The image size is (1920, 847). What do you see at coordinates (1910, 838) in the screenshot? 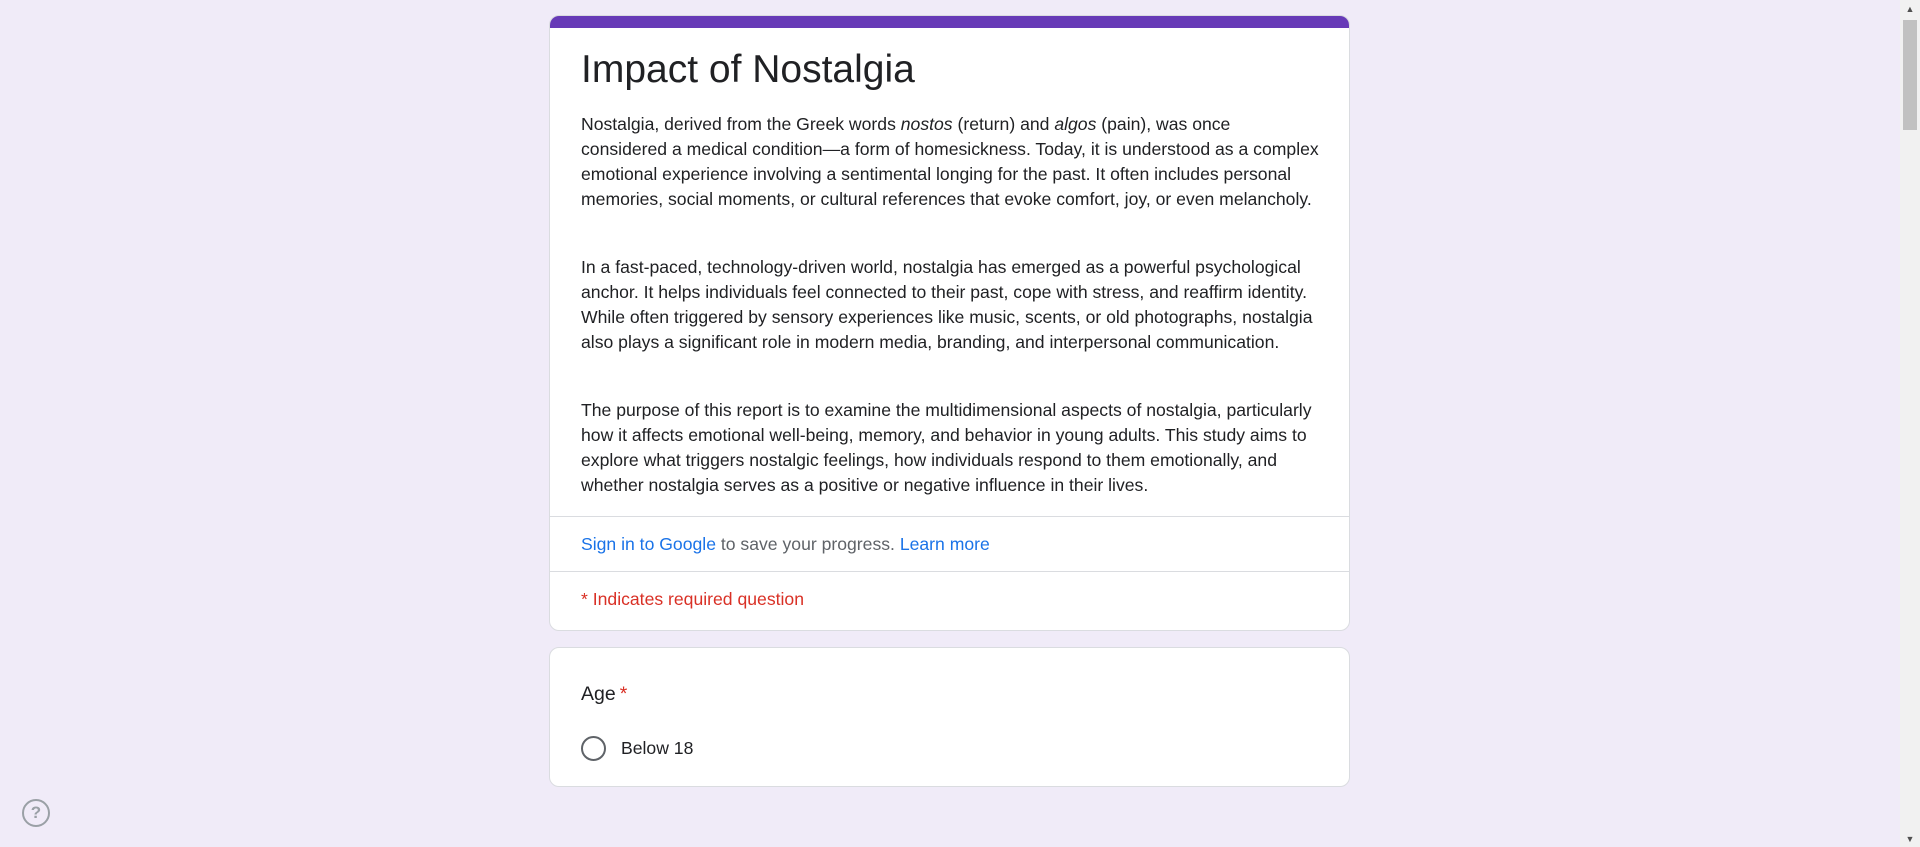
I see `scroll-down-arrow-icon: ▼` at bounding box center [1910, 838].